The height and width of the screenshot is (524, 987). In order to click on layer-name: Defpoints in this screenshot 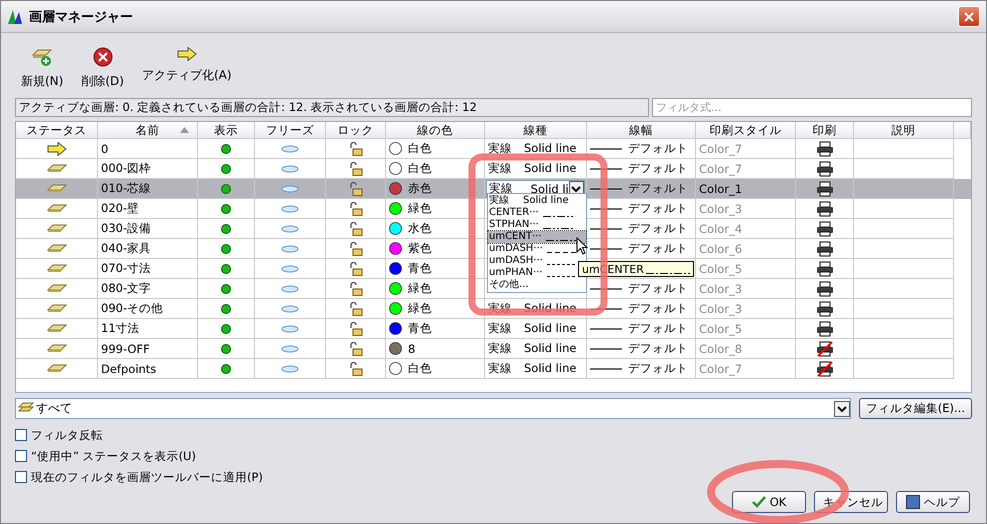, I will do `click(148, 369)`.